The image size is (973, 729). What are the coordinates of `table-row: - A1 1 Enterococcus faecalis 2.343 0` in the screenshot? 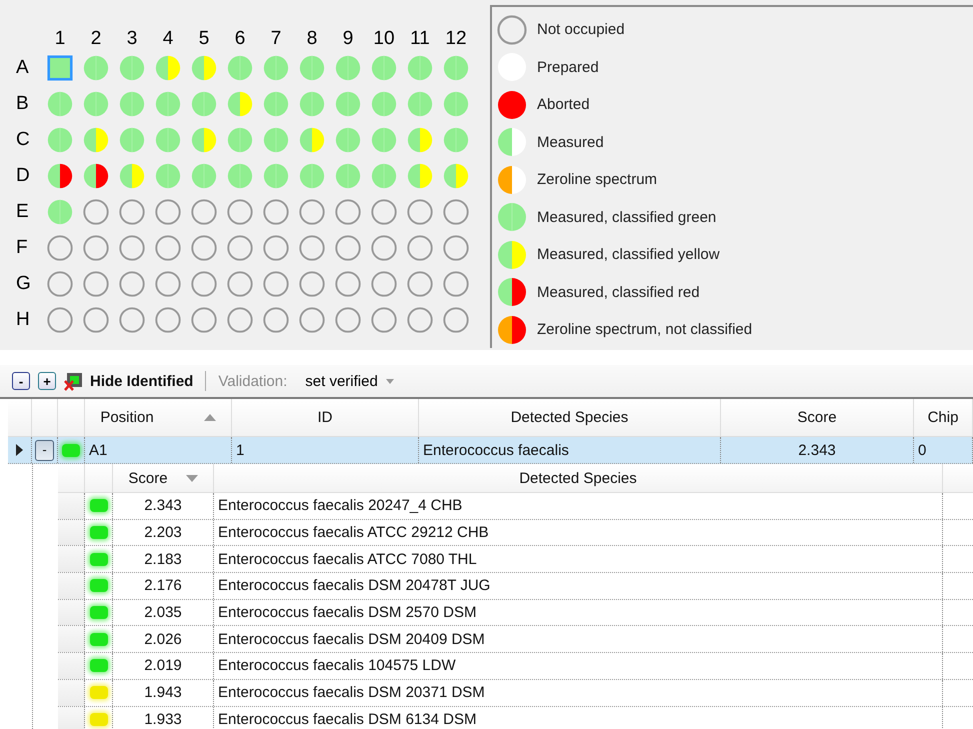 It's located at (490, 450).